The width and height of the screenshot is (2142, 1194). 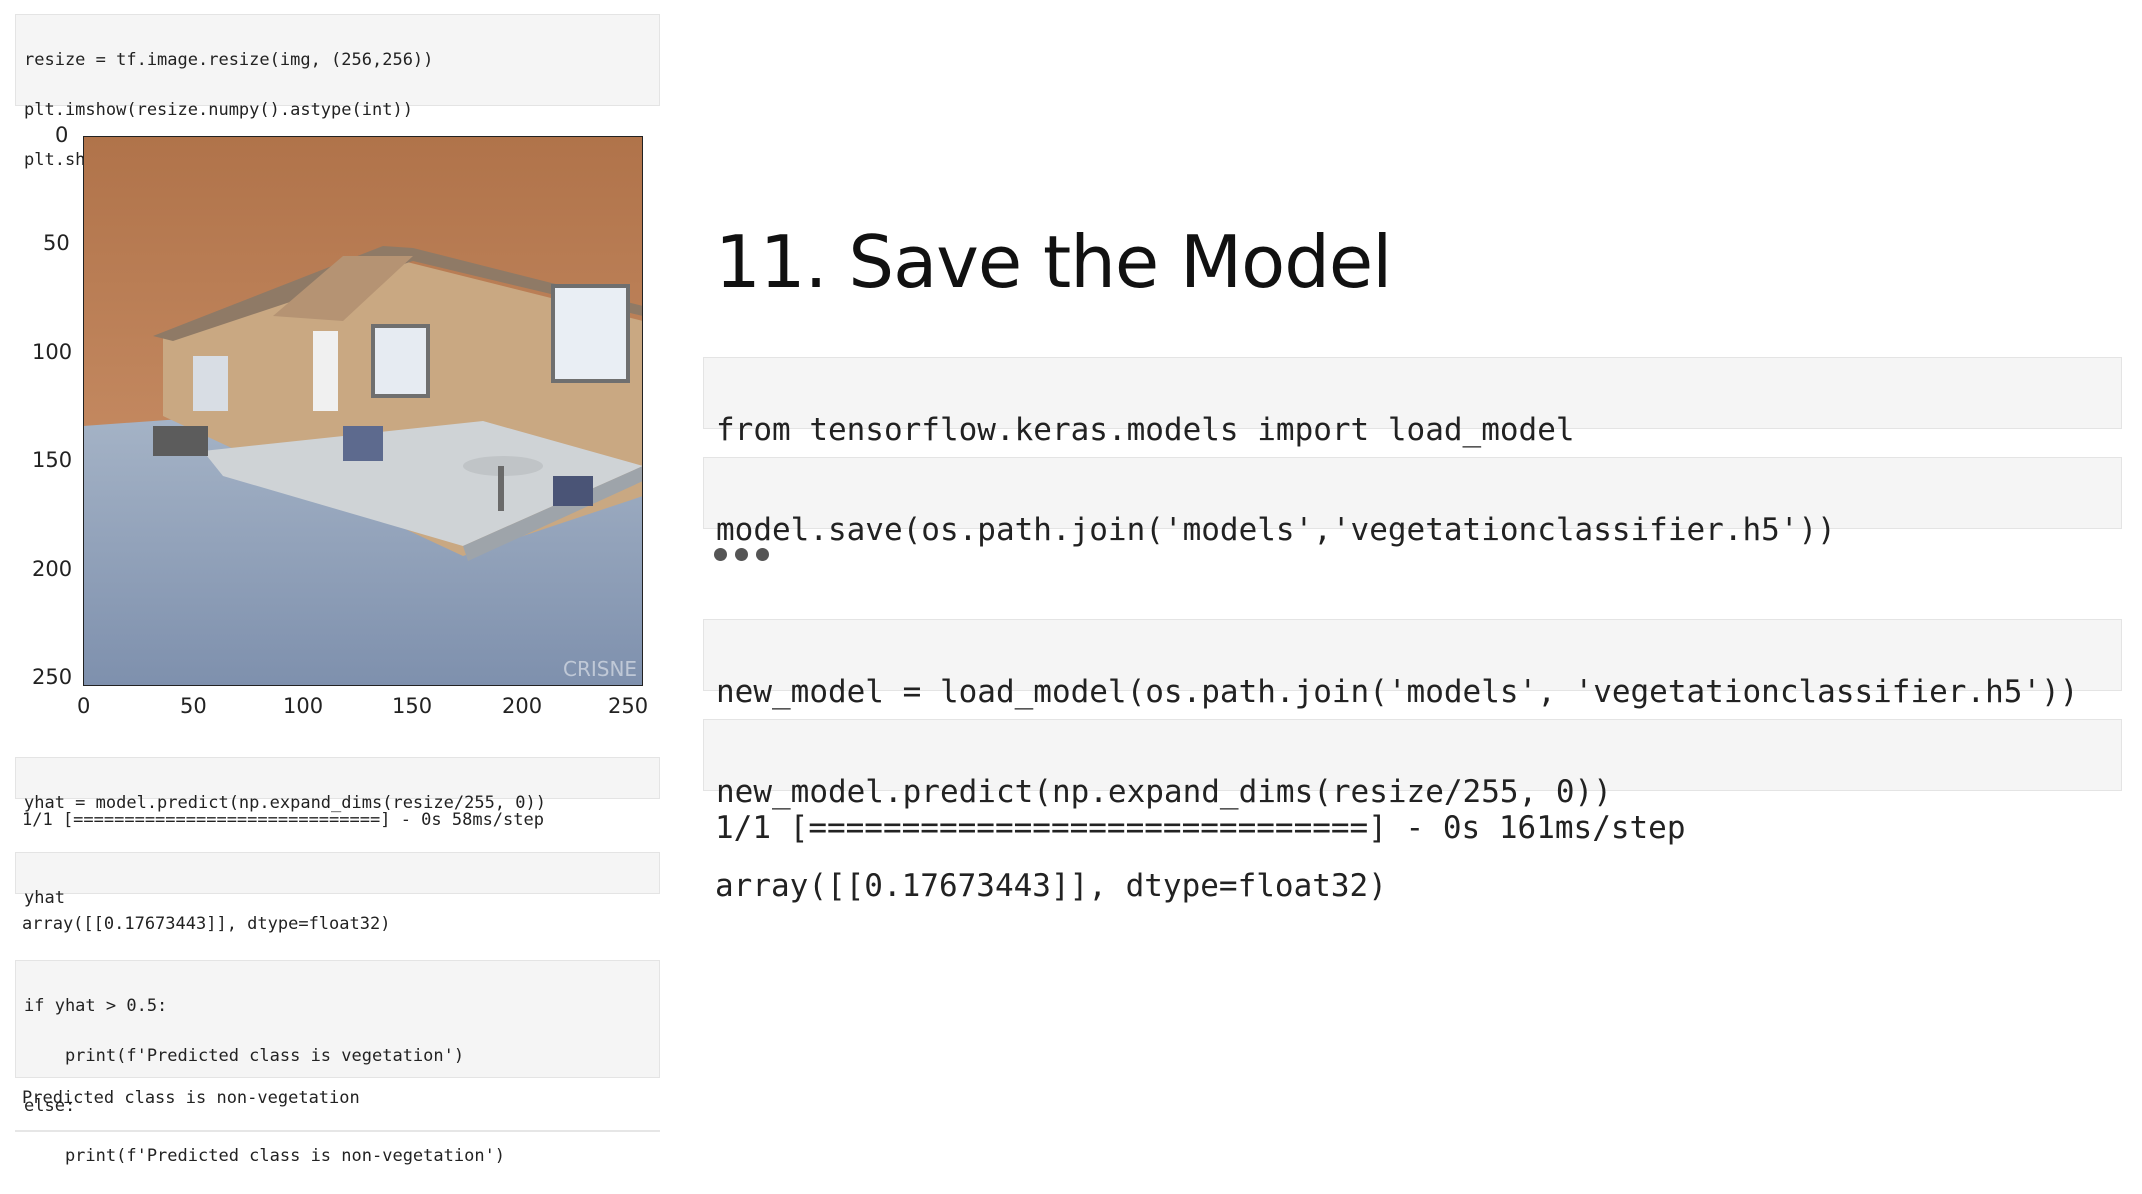 I want to click on y-tick-label: 250, so click(x=52, y=677).